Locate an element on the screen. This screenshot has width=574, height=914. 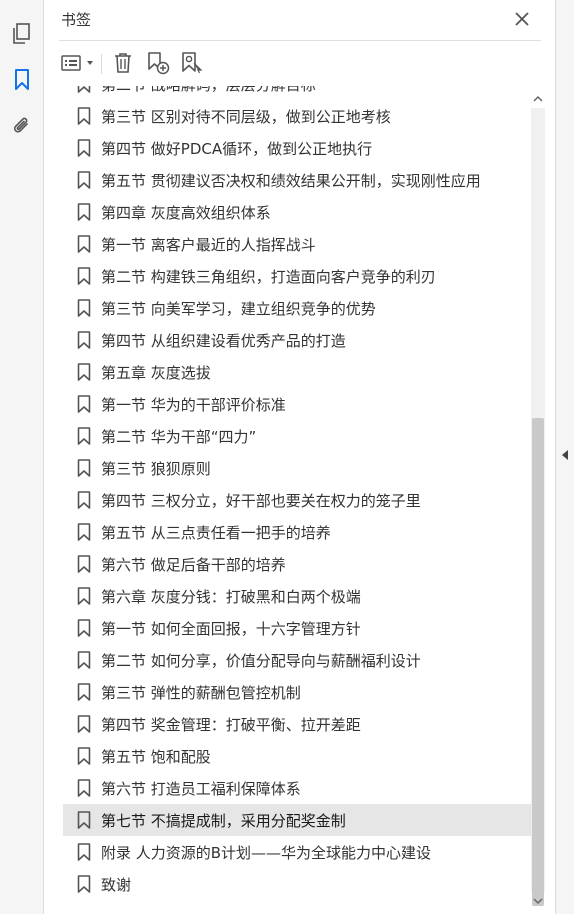
bookmark-item: 第一节 离客户最近的人指挥战斗 is located at coordinates (297, 244).